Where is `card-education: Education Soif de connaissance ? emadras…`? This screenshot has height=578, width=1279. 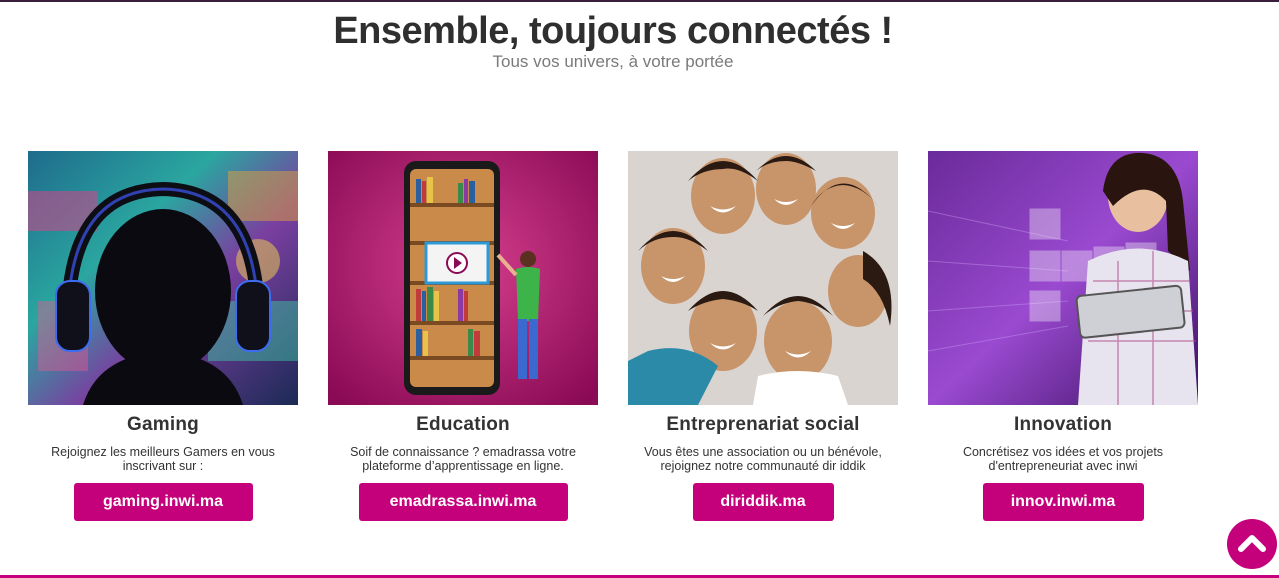
card-education: Education Soif de connaissance ? emadras… is located at coordinates (463, 336).